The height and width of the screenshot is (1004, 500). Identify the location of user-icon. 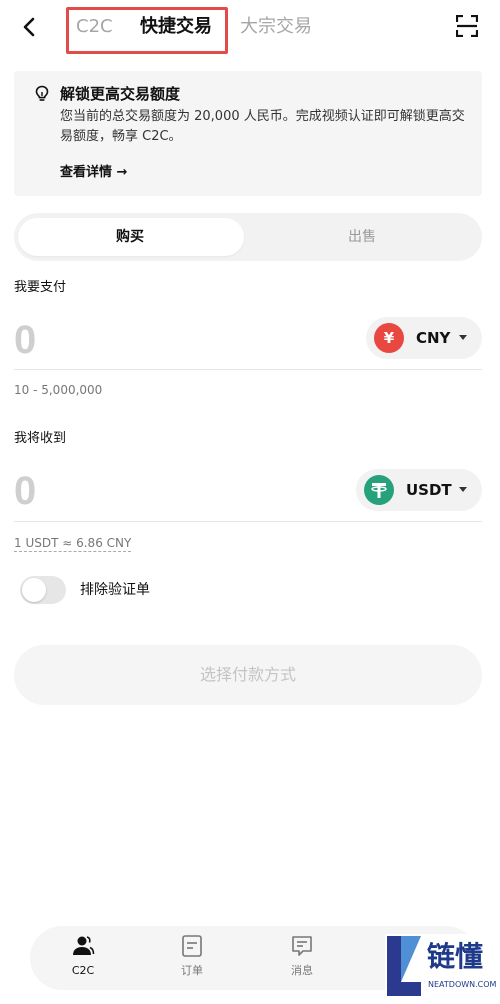
(84, 945).